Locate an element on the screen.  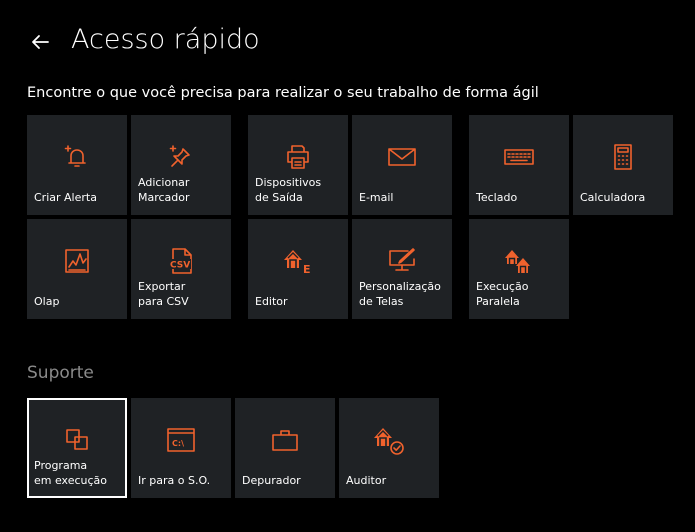
tile-e-mail: E-mail is located at coordinates (402, 165).